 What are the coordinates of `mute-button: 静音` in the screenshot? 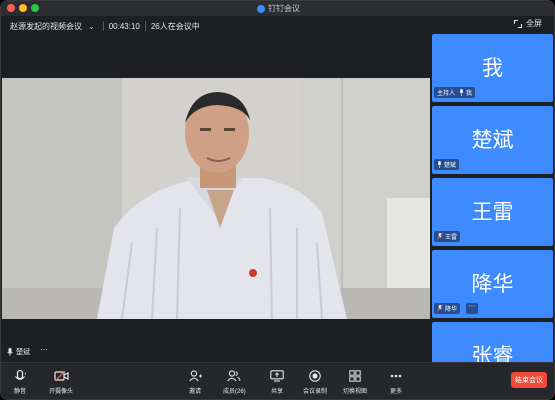 It's located at (20, 382).